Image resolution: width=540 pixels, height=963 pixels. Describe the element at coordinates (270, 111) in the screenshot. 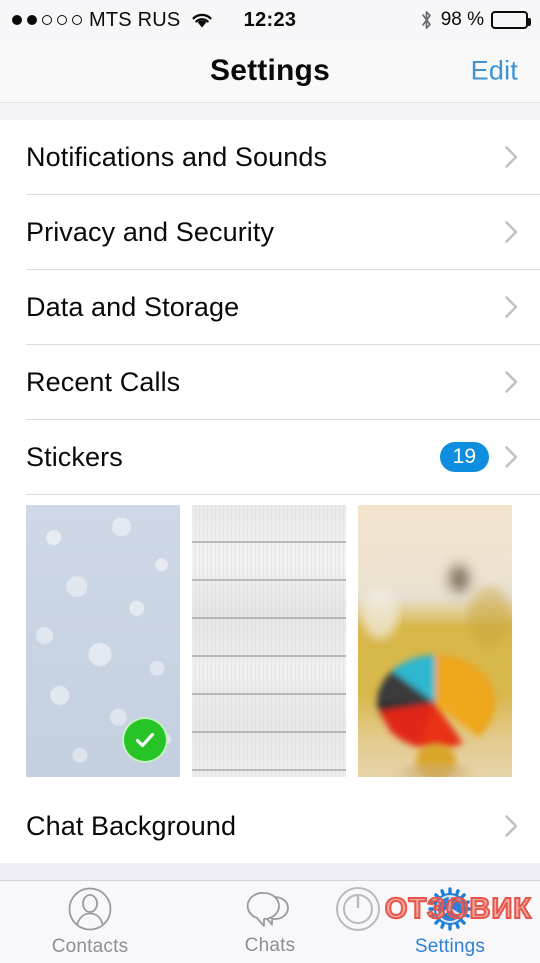

I see `nav-list-divider` at that location.